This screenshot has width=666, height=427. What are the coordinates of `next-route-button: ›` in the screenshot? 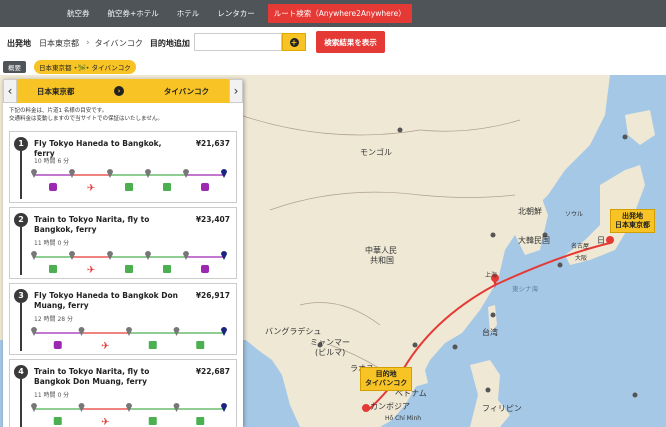 It's located at (236, 91).